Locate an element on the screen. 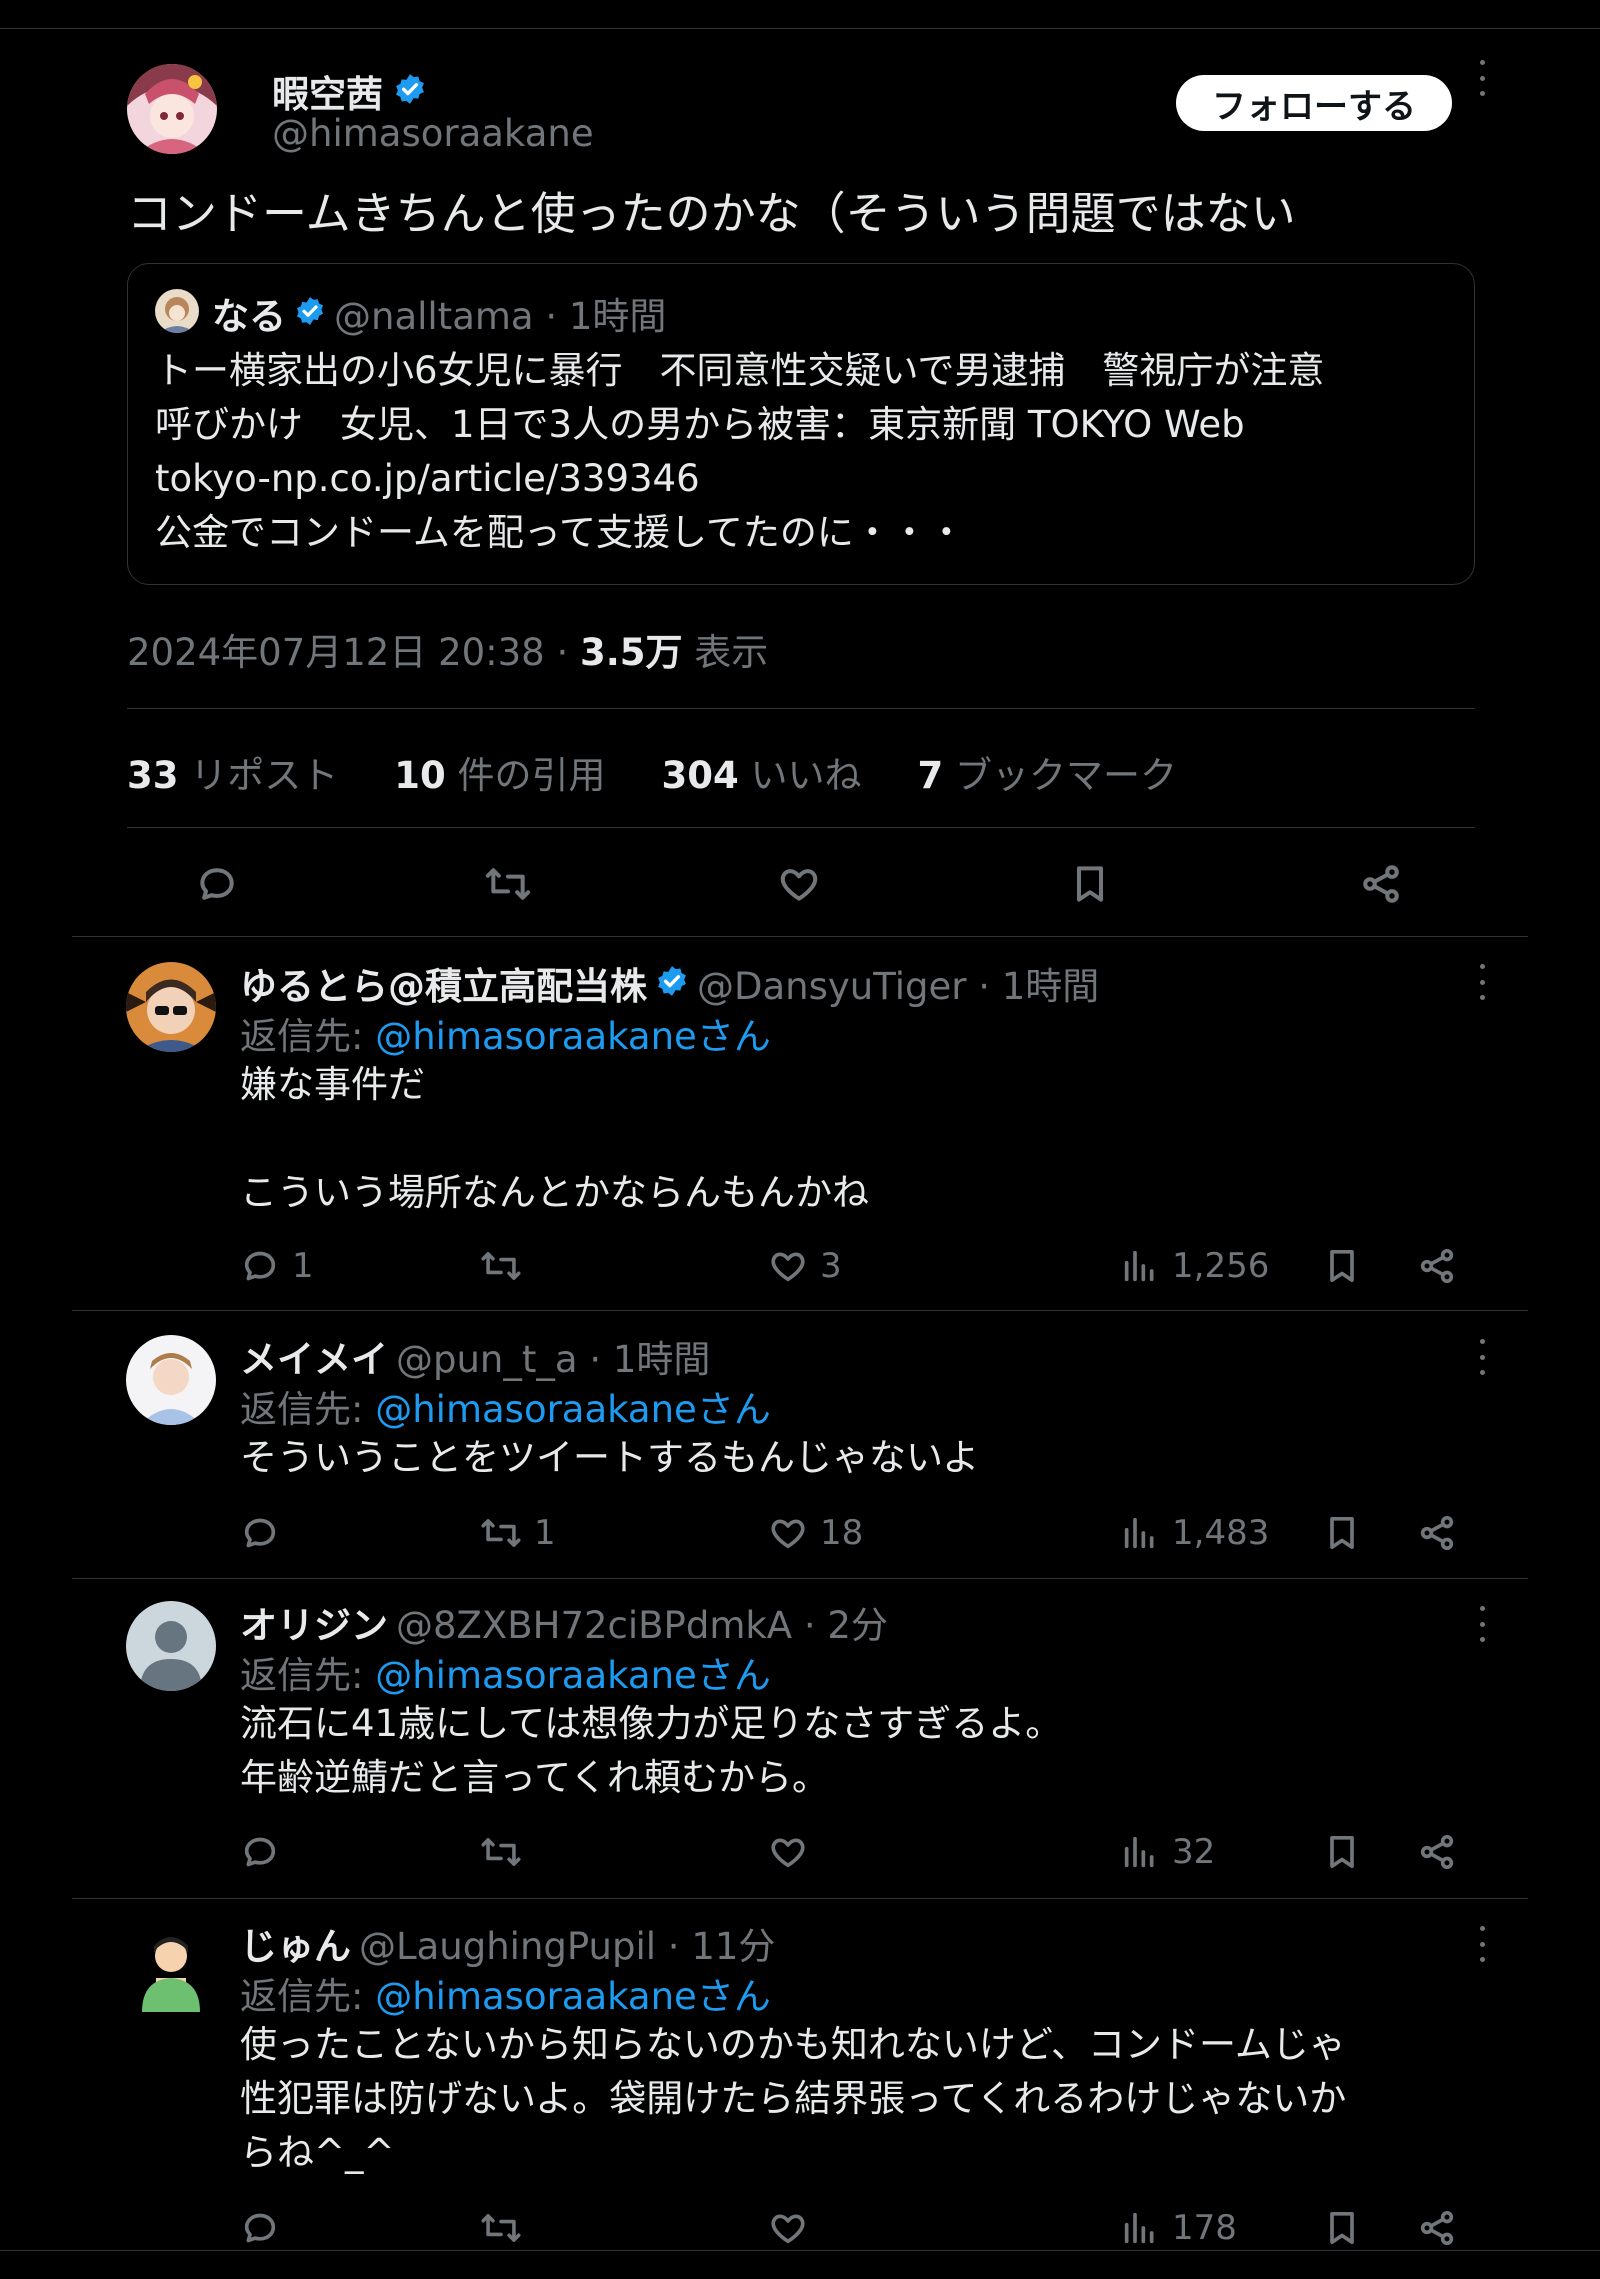 Image resolution: width=1600 pixels, height=2279 pixels. reply-author-name: オリジン is located at coordinates (314, 1622).